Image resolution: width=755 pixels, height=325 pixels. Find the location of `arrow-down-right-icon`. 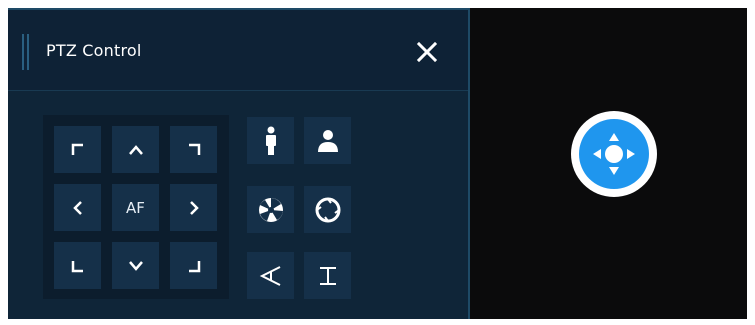

arrow-down-right-icon is located at coordinates (194, 266).